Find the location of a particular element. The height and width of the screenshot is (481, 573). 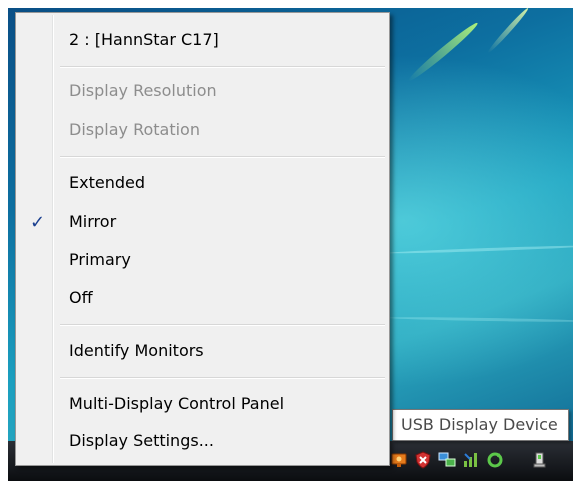

usb-display-icon is located at coordinates (399, 460).